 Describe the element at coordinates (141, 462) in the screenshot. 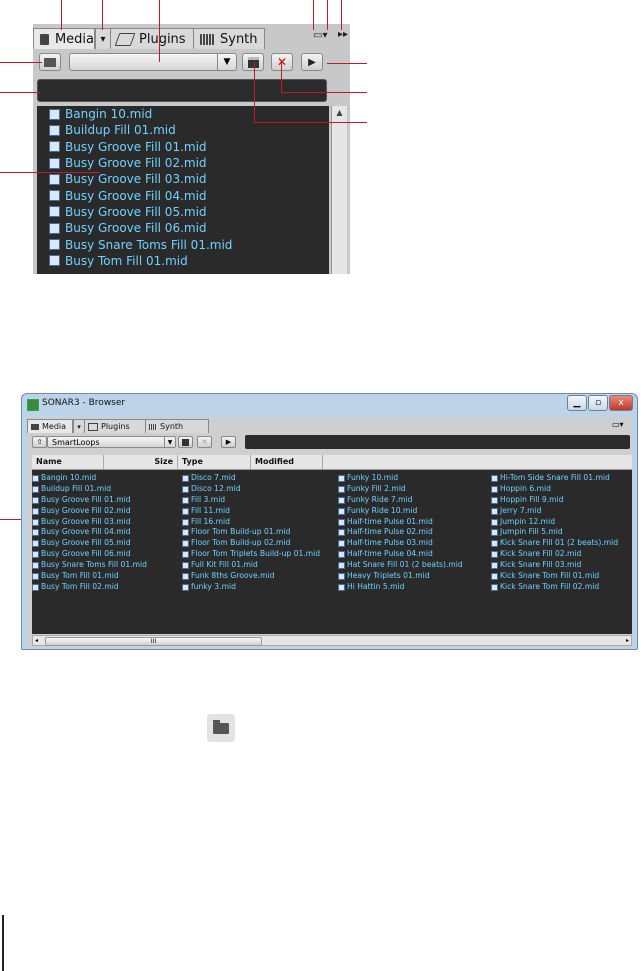

I see `column-size: Size` at that location.